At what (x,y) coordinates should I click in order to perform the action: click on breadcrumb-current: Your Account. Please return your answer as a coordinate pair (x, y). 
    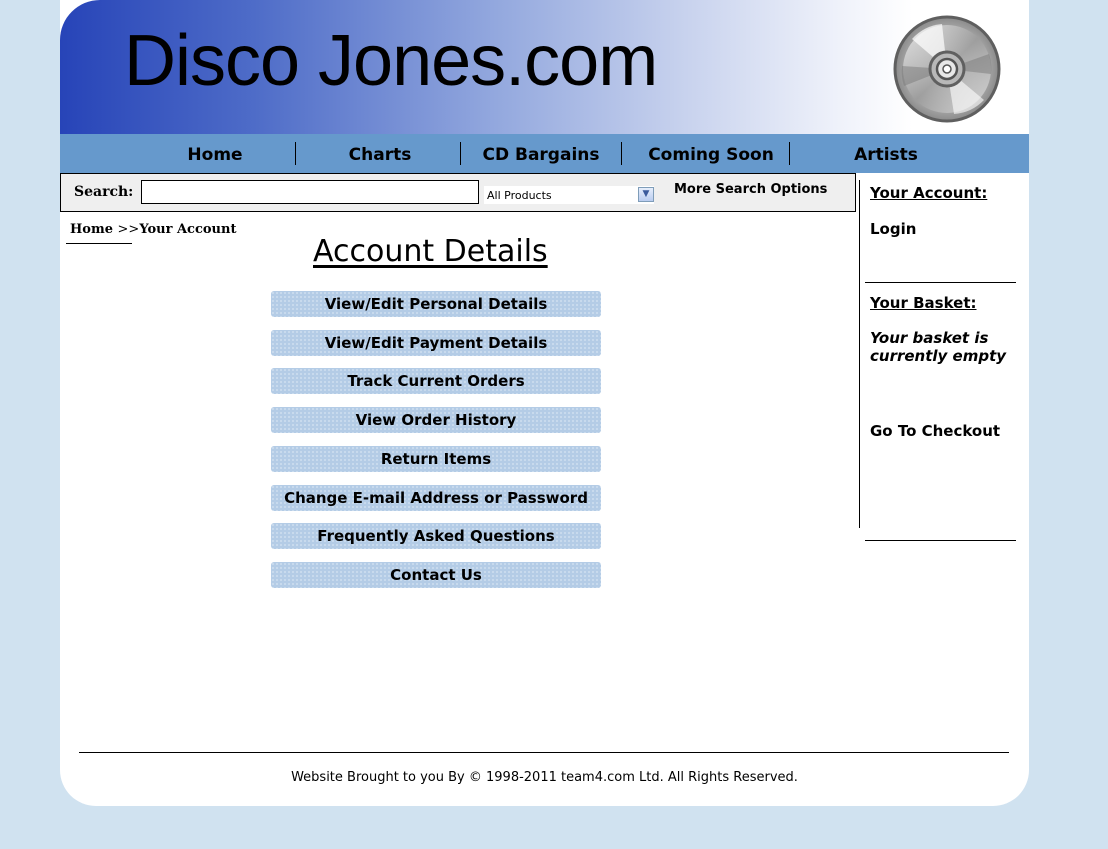
    Looking at the image, I should click on (188, 229).